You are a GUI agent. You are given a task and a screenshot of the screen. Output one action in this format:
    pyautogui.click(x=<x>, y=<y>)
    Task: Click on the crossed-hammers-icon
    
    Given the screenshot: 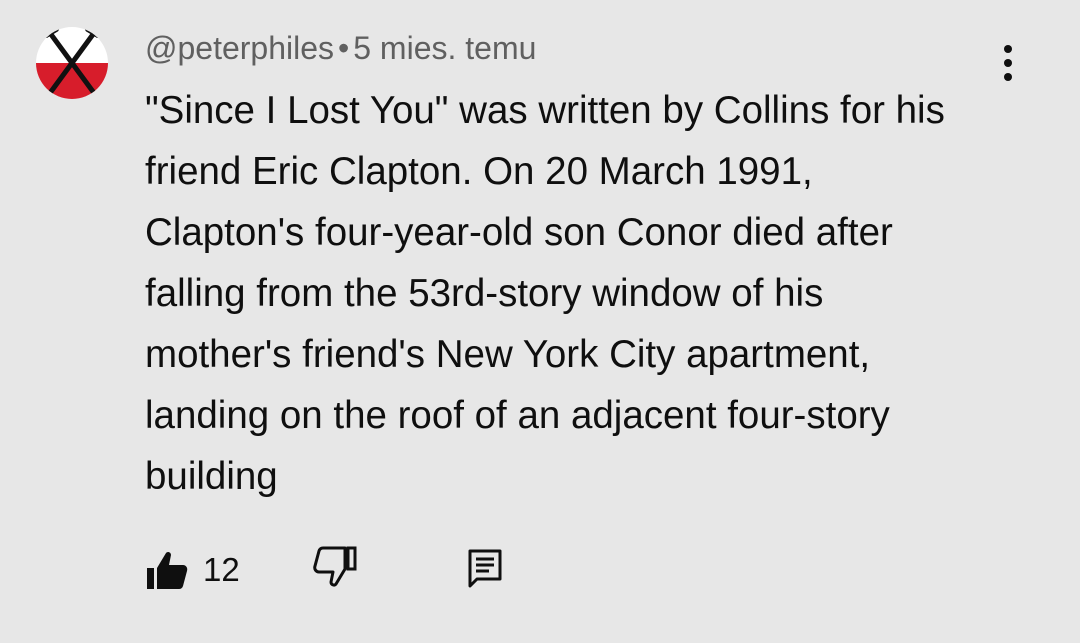 What is the action you would take?
    pyautogui.click(x=72, y=63)
    